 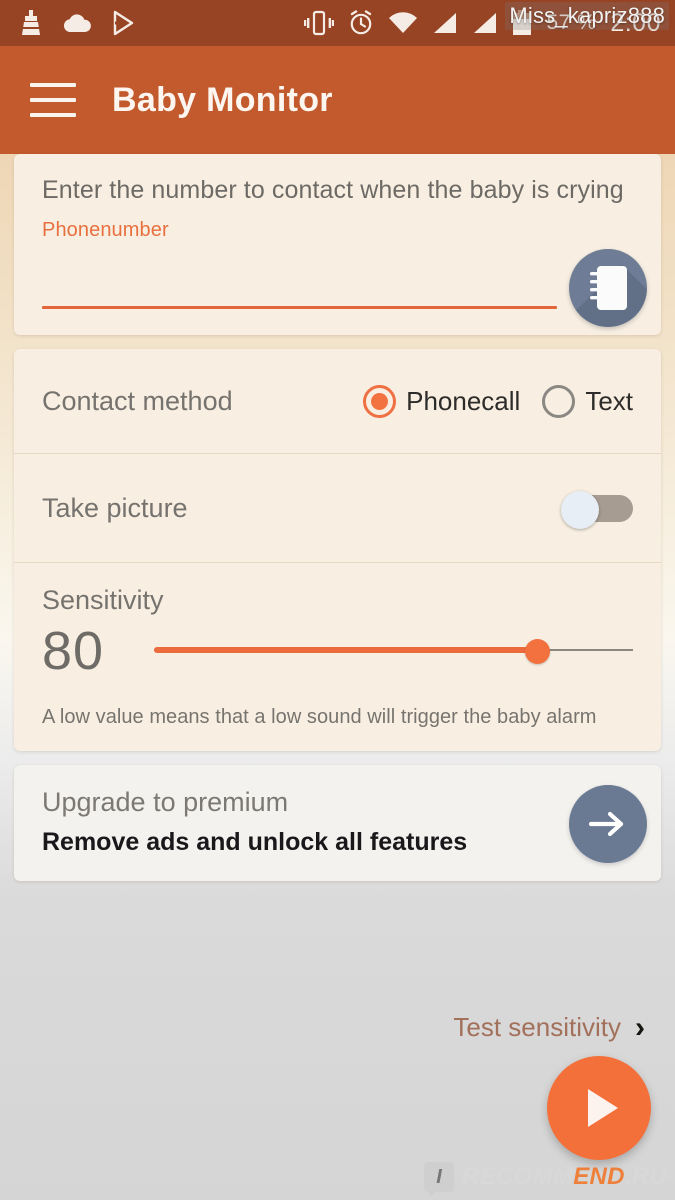 I want to click on wifi-icon, so click(x=403, y=23).